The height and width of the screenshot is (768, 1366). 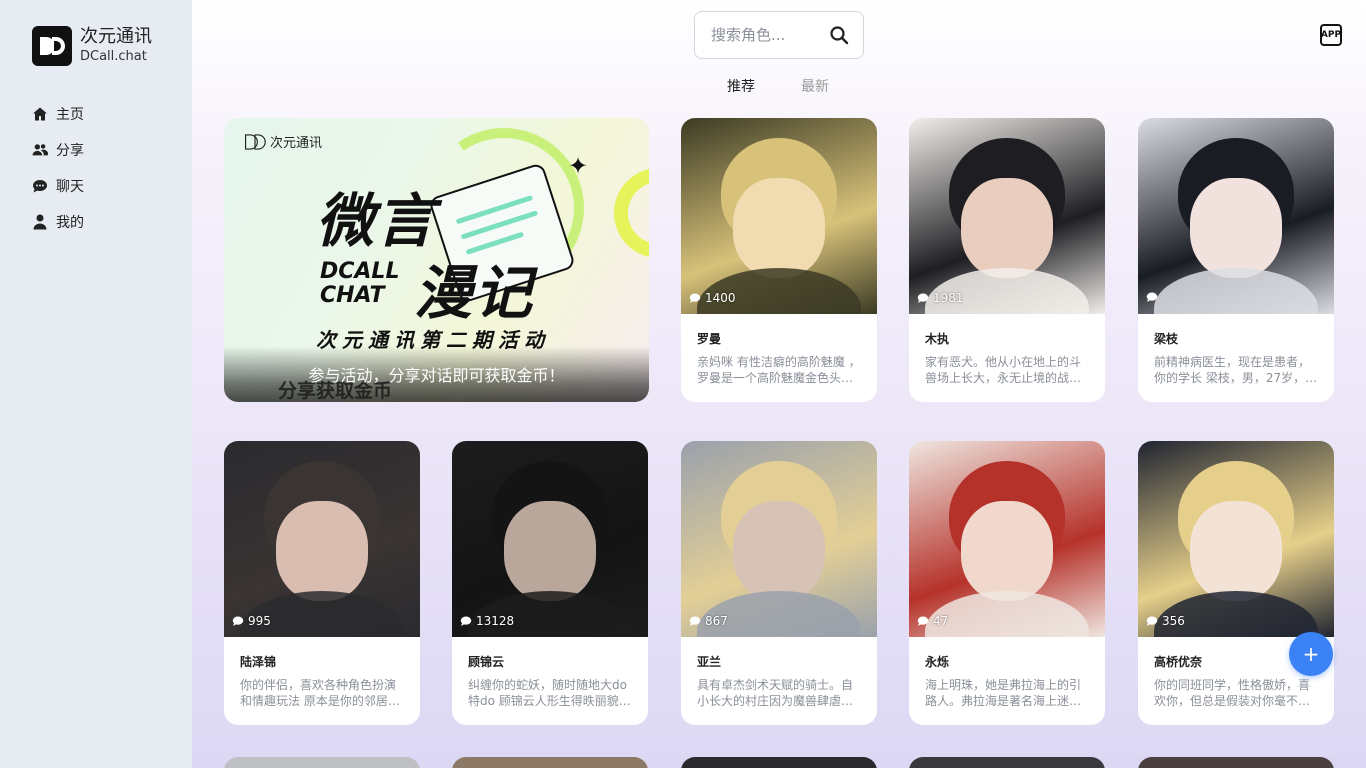 What do you see at coordinates (474, 293) in the screenshot?
I see `banner-title-2: 漫记` at bounding box center [474, 293].